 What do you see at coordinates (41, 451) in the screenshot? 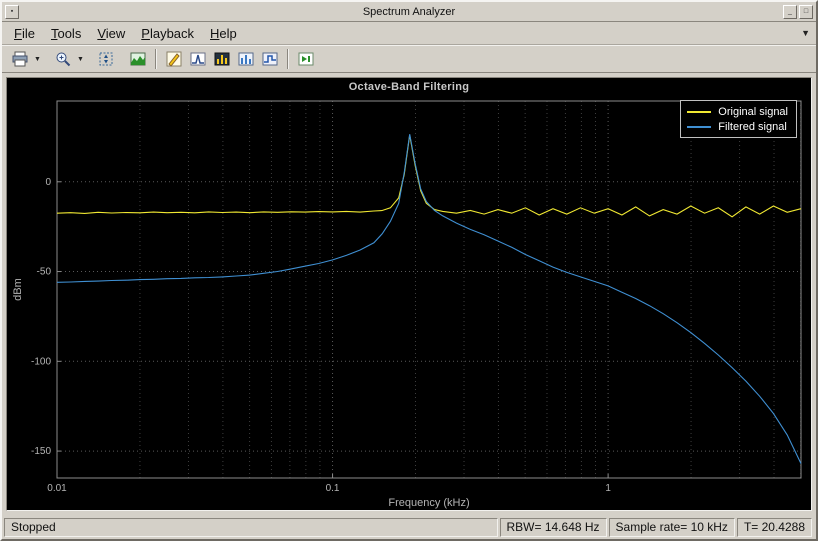
I see `y-tick-label: -150` at bounding box center [41, 451].